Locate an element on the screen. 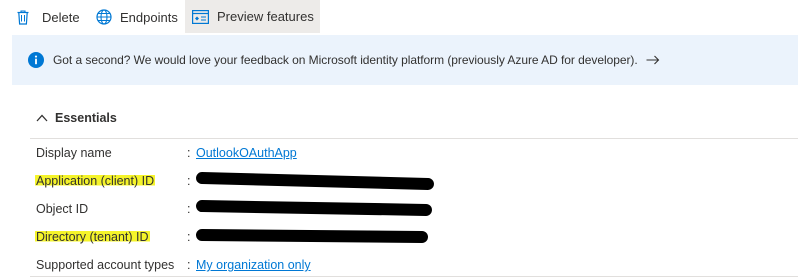 This screenshot has width=798, height=278. display-name-label: Display name is located at coordinates (74, 153).